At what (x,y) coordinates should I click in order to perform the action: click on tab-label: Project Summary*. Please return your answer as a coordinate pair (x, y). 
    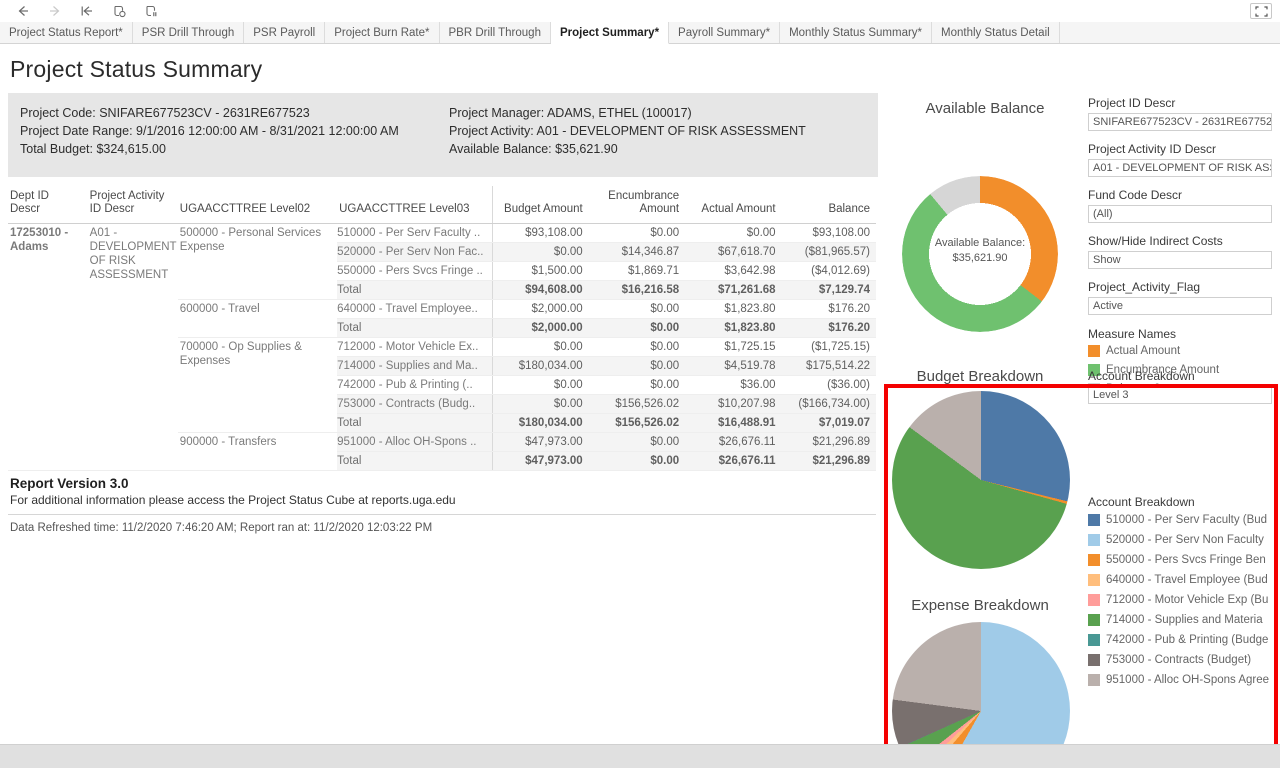
    Looking at the image, I should click on (609, 32).